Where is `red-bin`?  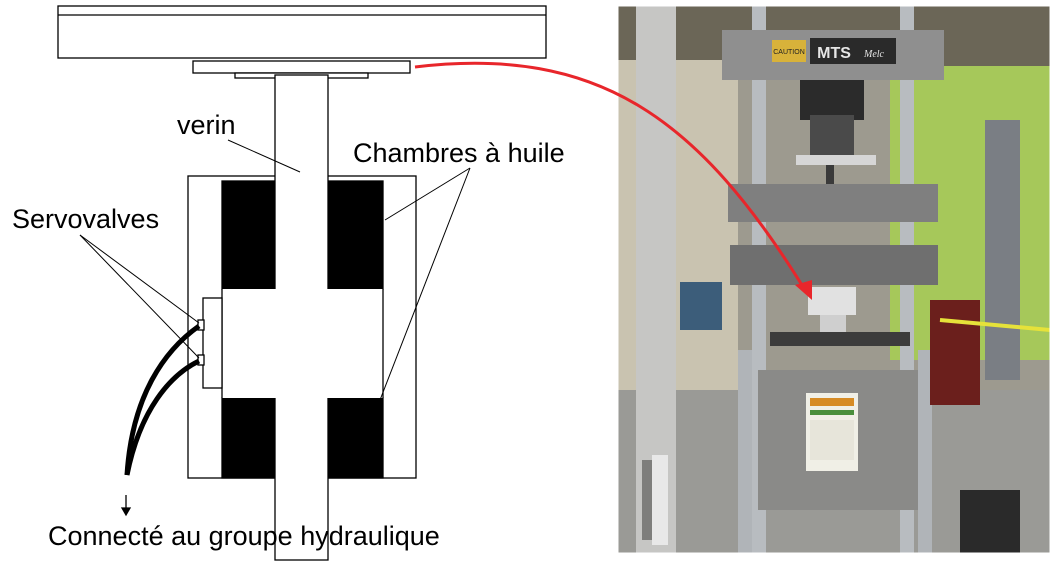 red-bin is located at coordinates (955, 352).